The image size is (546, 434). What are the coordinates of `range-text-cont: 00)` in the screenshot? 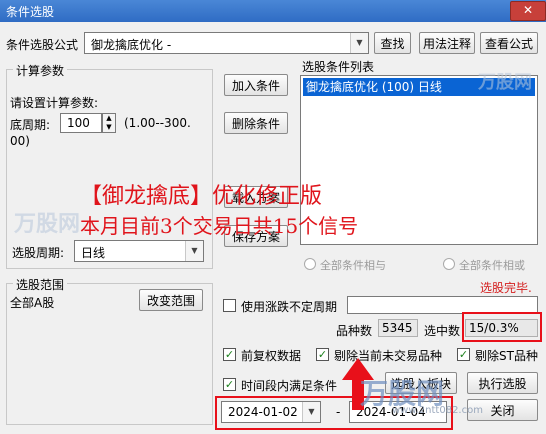 It's located at (20, 141).